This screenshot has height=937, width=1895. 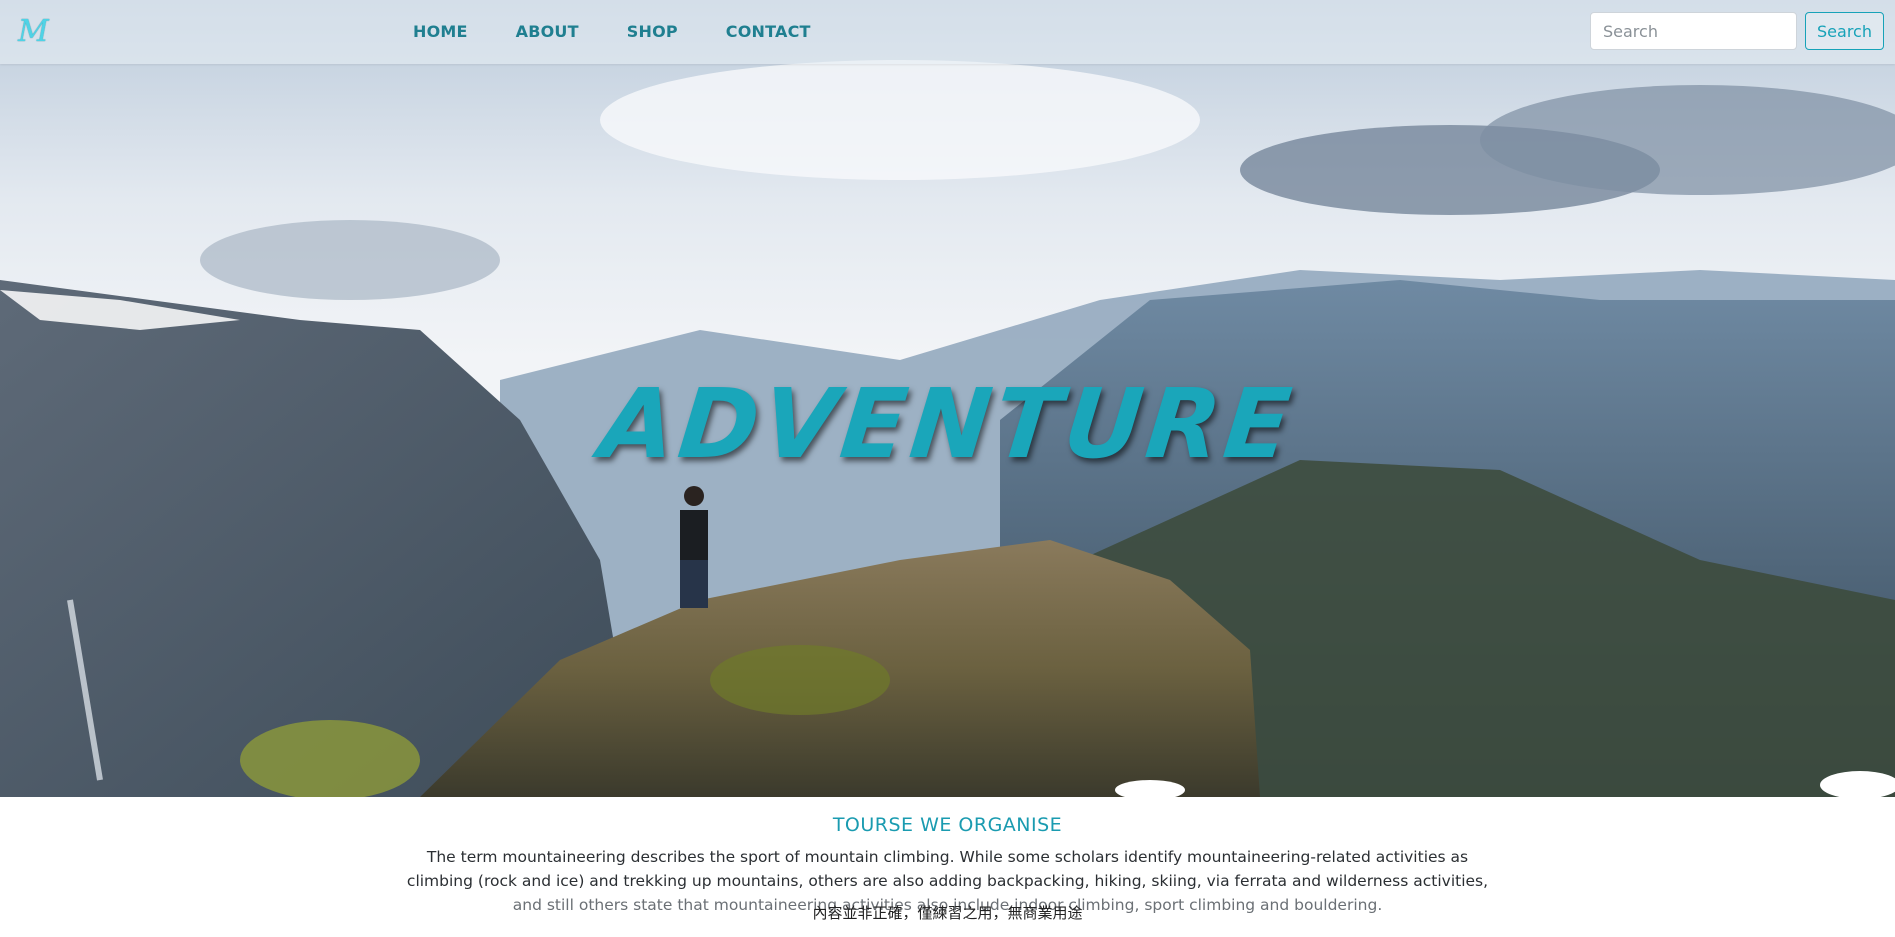 What do you see at coordinates (947, 424) in the screenshot?
I see `hero-title: ADVENTURE` at bounding box center [947, 424].